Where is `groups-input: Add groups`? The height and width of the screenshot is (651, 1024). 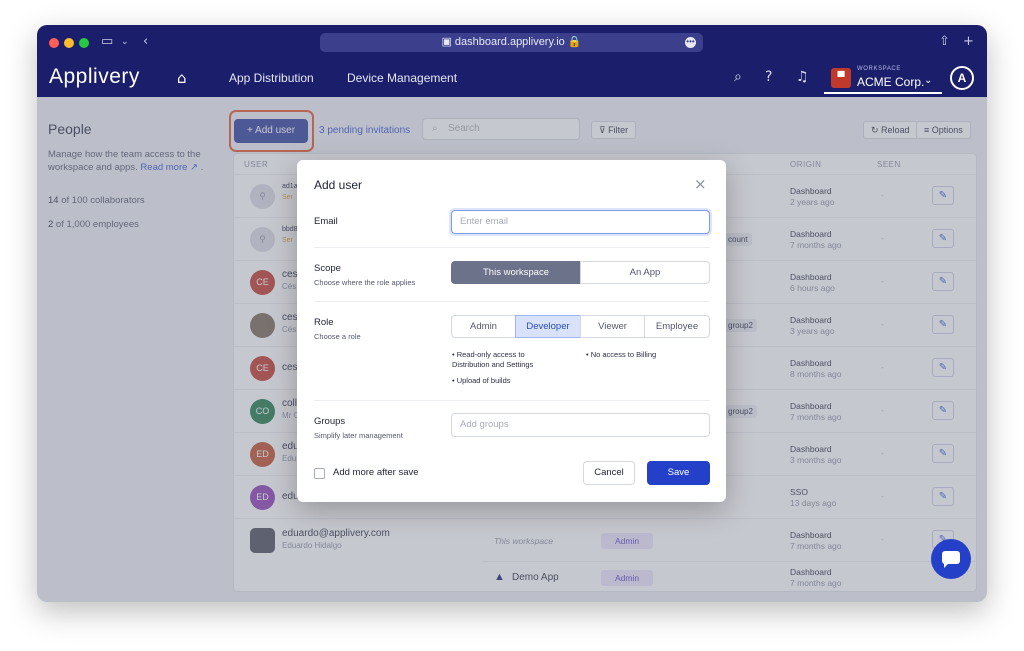
groups-input: Add groups is located at coordinates (580, 425).